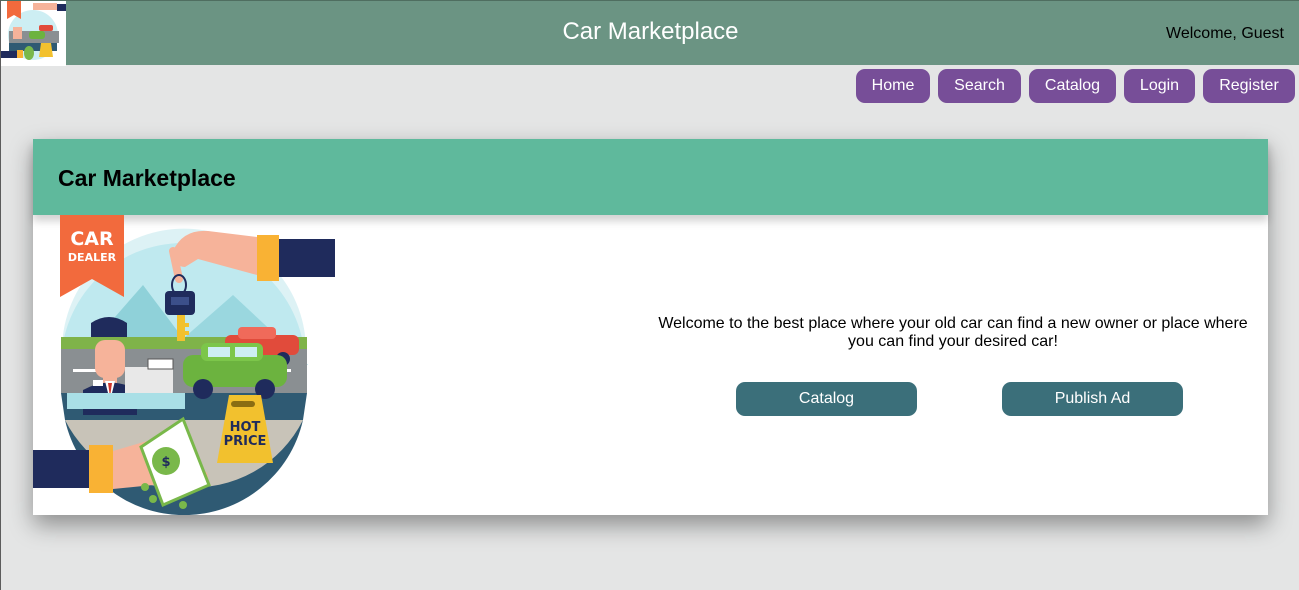 The width and height of the screenshot is (1299, 590). Describe the element at coordinates (826, 399) in the screenshot. I see `catalog-button: Catalog` at that location.